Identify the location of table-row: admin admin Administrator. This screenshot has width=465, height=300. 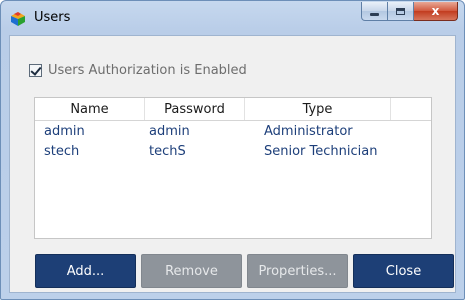
(233, 132).